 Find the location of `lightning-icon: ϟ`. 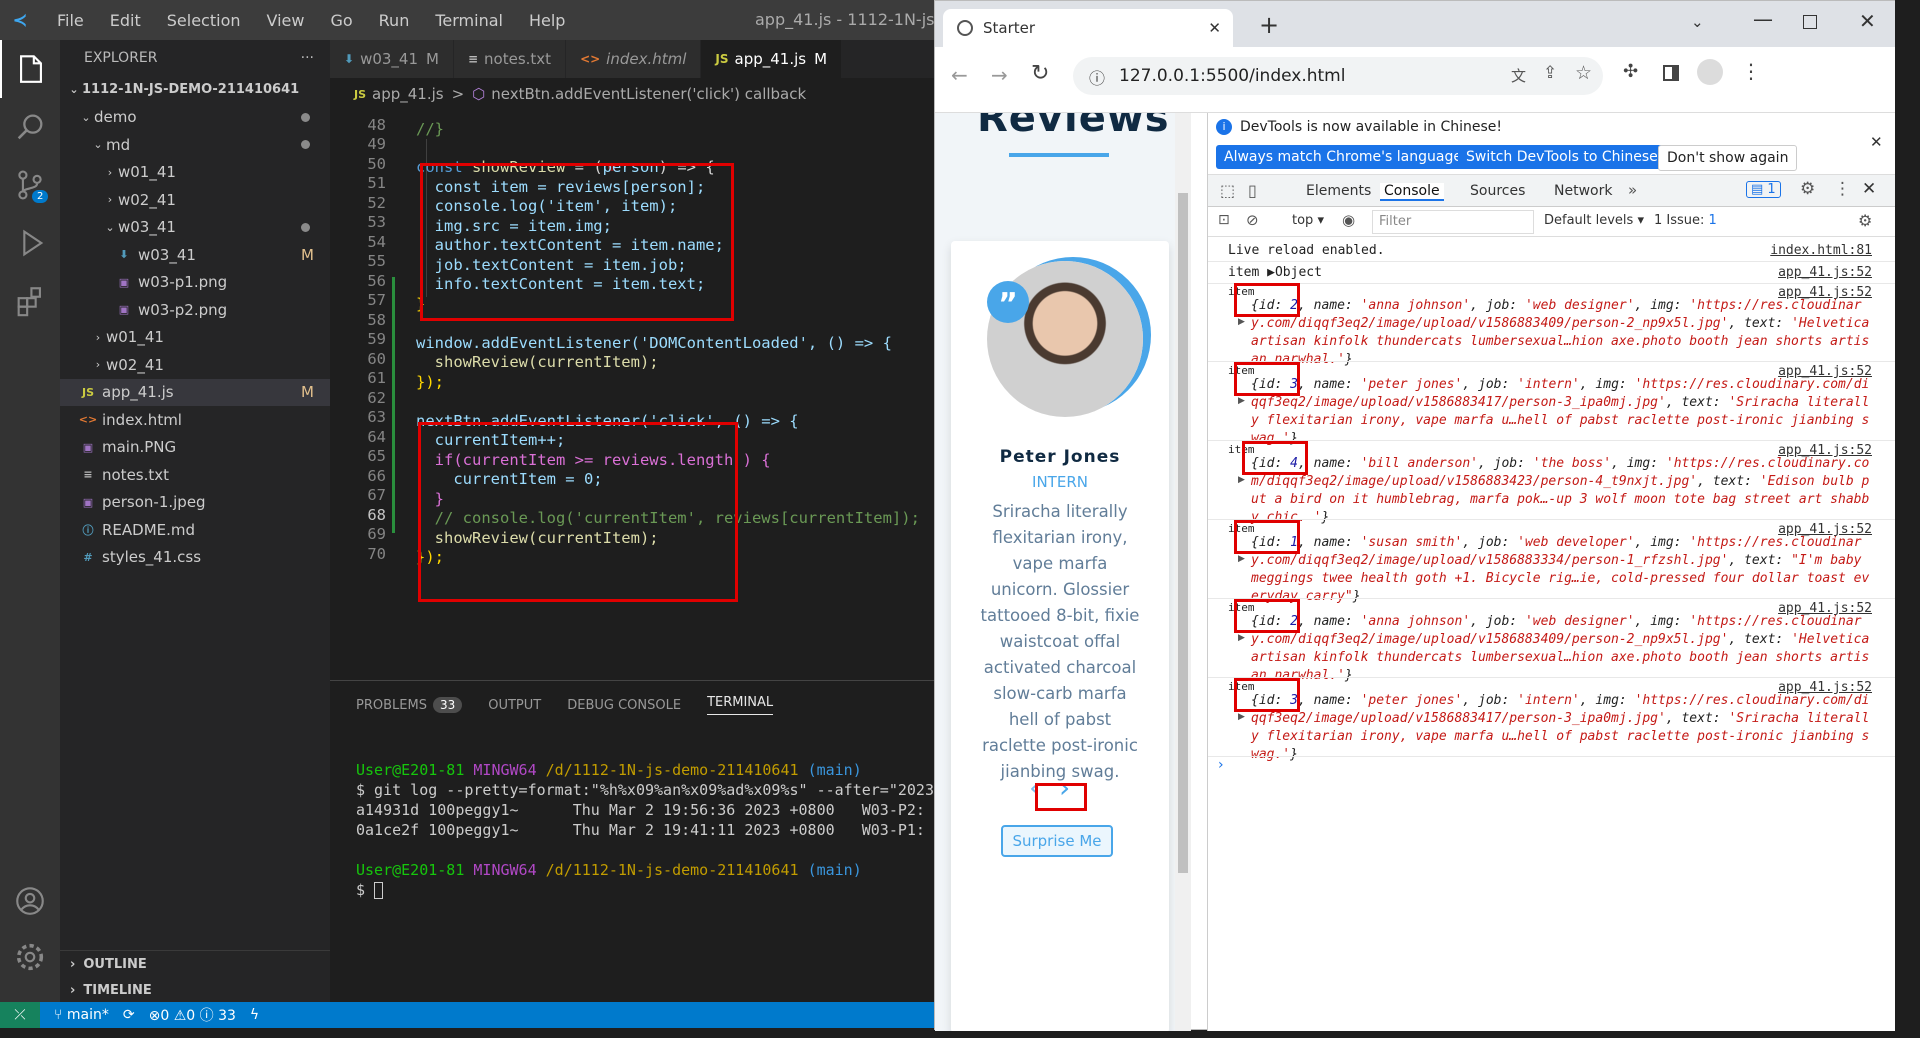

lightning-icon: ϟ is located at coordinates (254, 1015).